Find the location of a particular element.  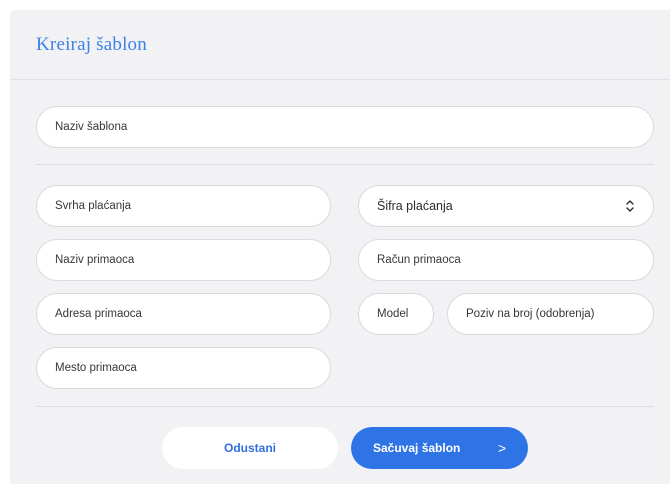

recipient-city-field is located at coordinates (183, 368).